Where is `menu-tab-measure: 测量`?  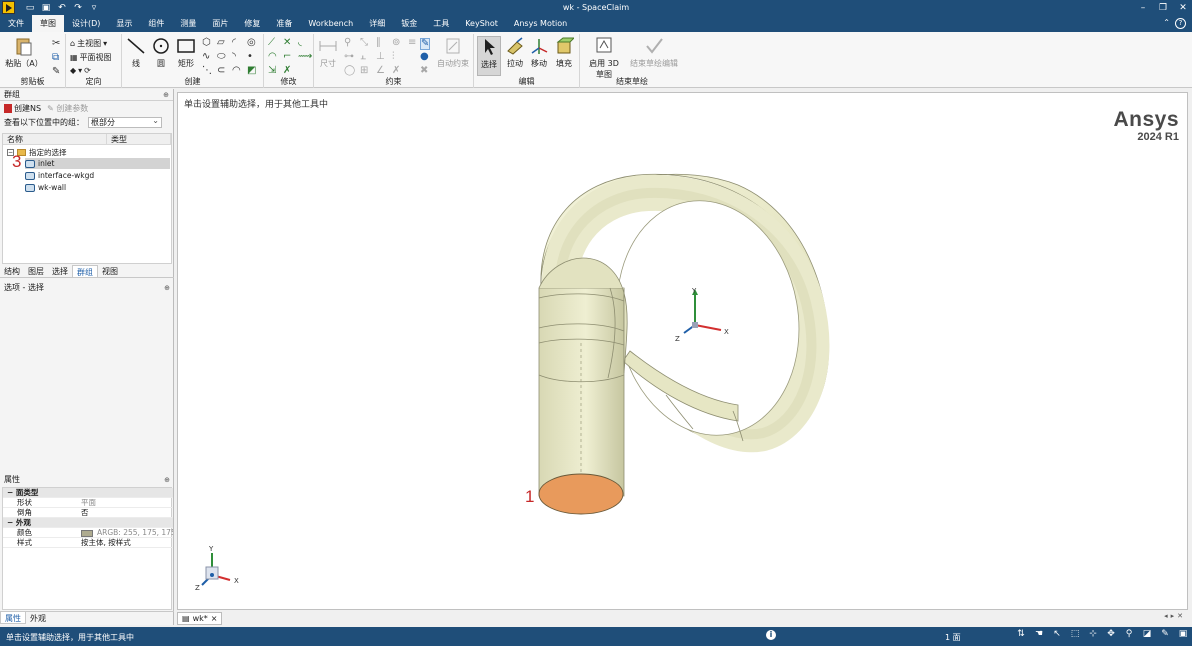 menu-tab-measure: 测量 is located at coordinates (188, 23).